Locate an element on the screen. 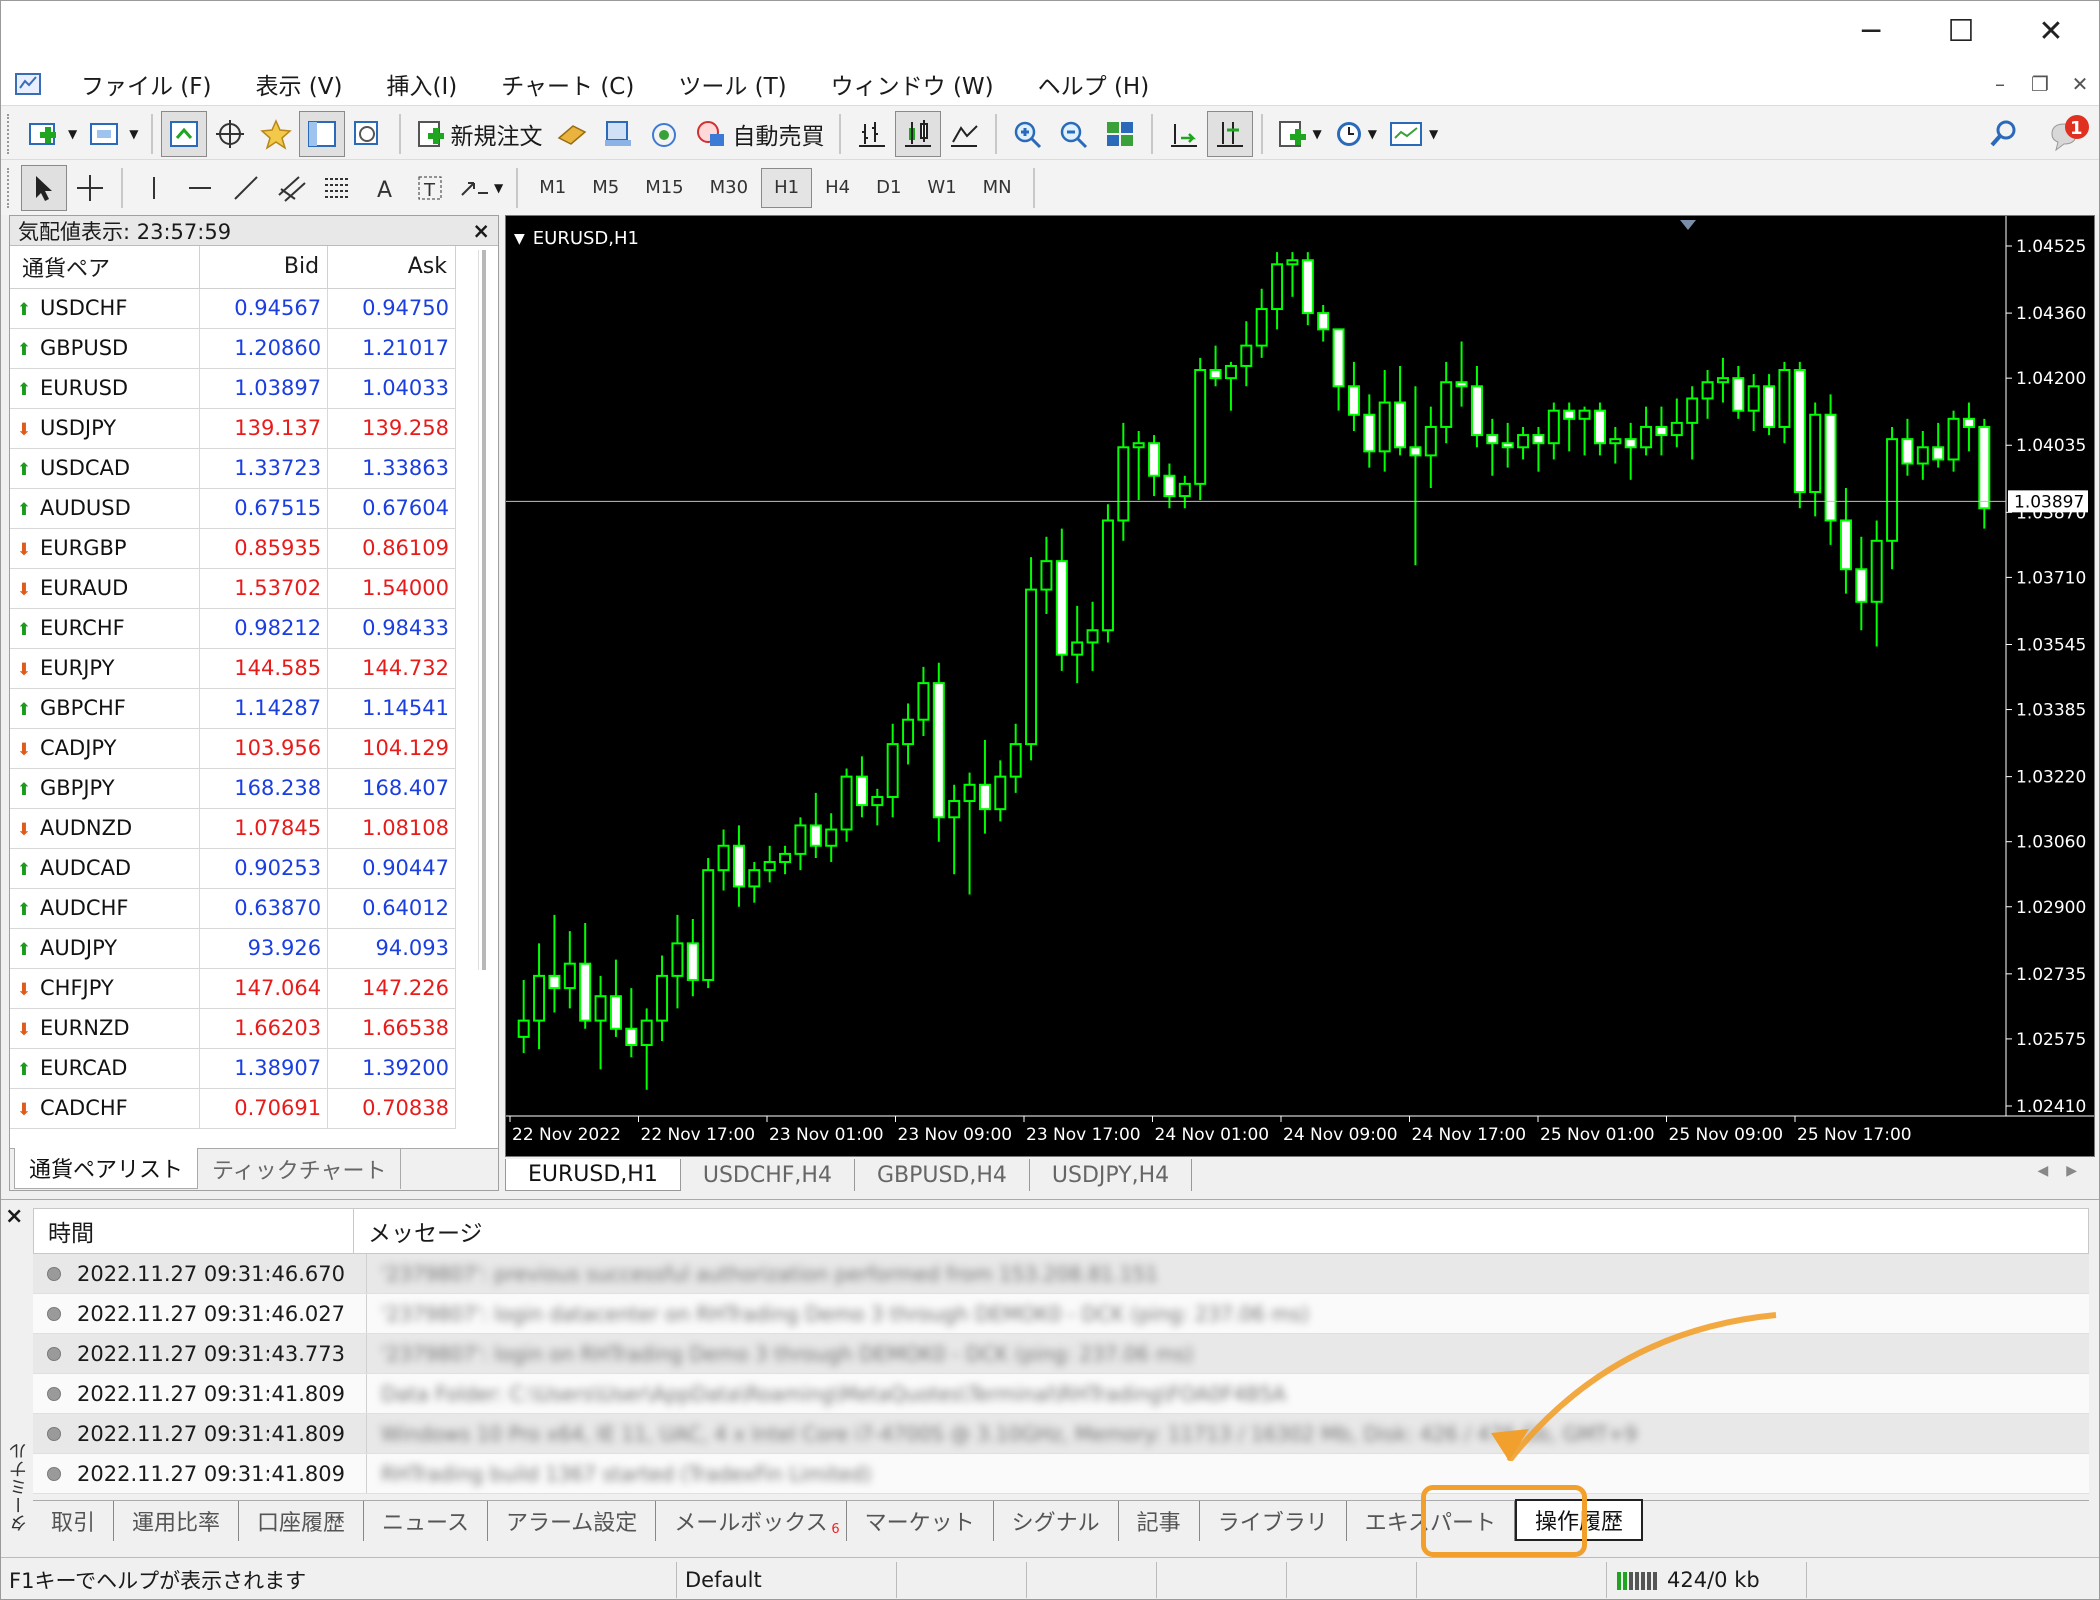 This screenshot has width=2100, height=1600. market-watch-row: ⬆ GBPCHF 1.14287 1.14541 is located at coordinates (233, 708).